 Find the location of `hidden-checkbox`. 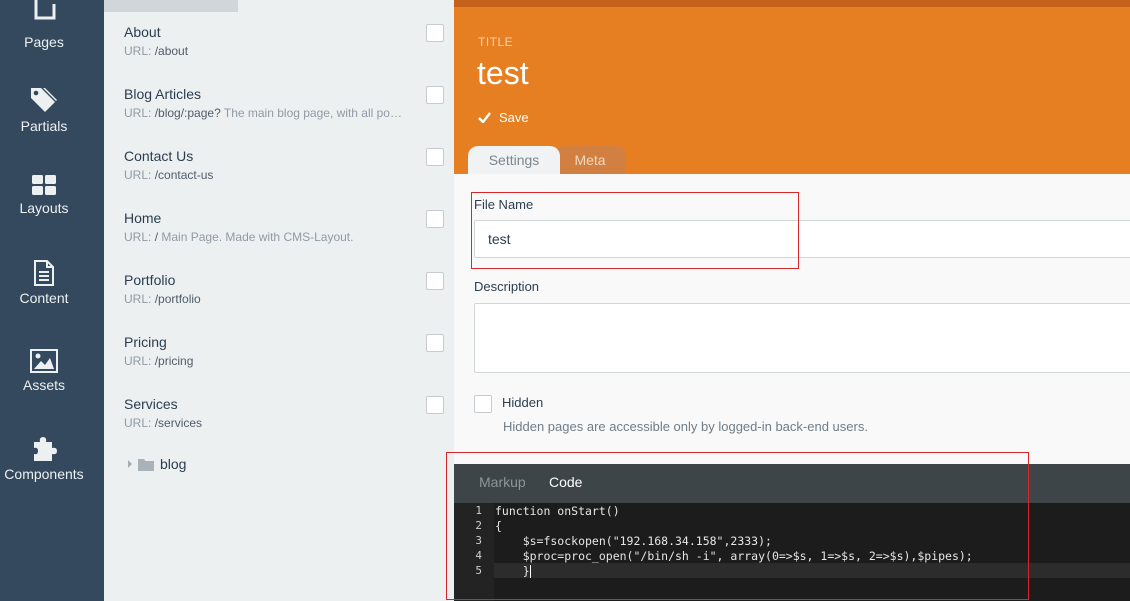

hidden-checkbox is located at coordinates (483, 404).